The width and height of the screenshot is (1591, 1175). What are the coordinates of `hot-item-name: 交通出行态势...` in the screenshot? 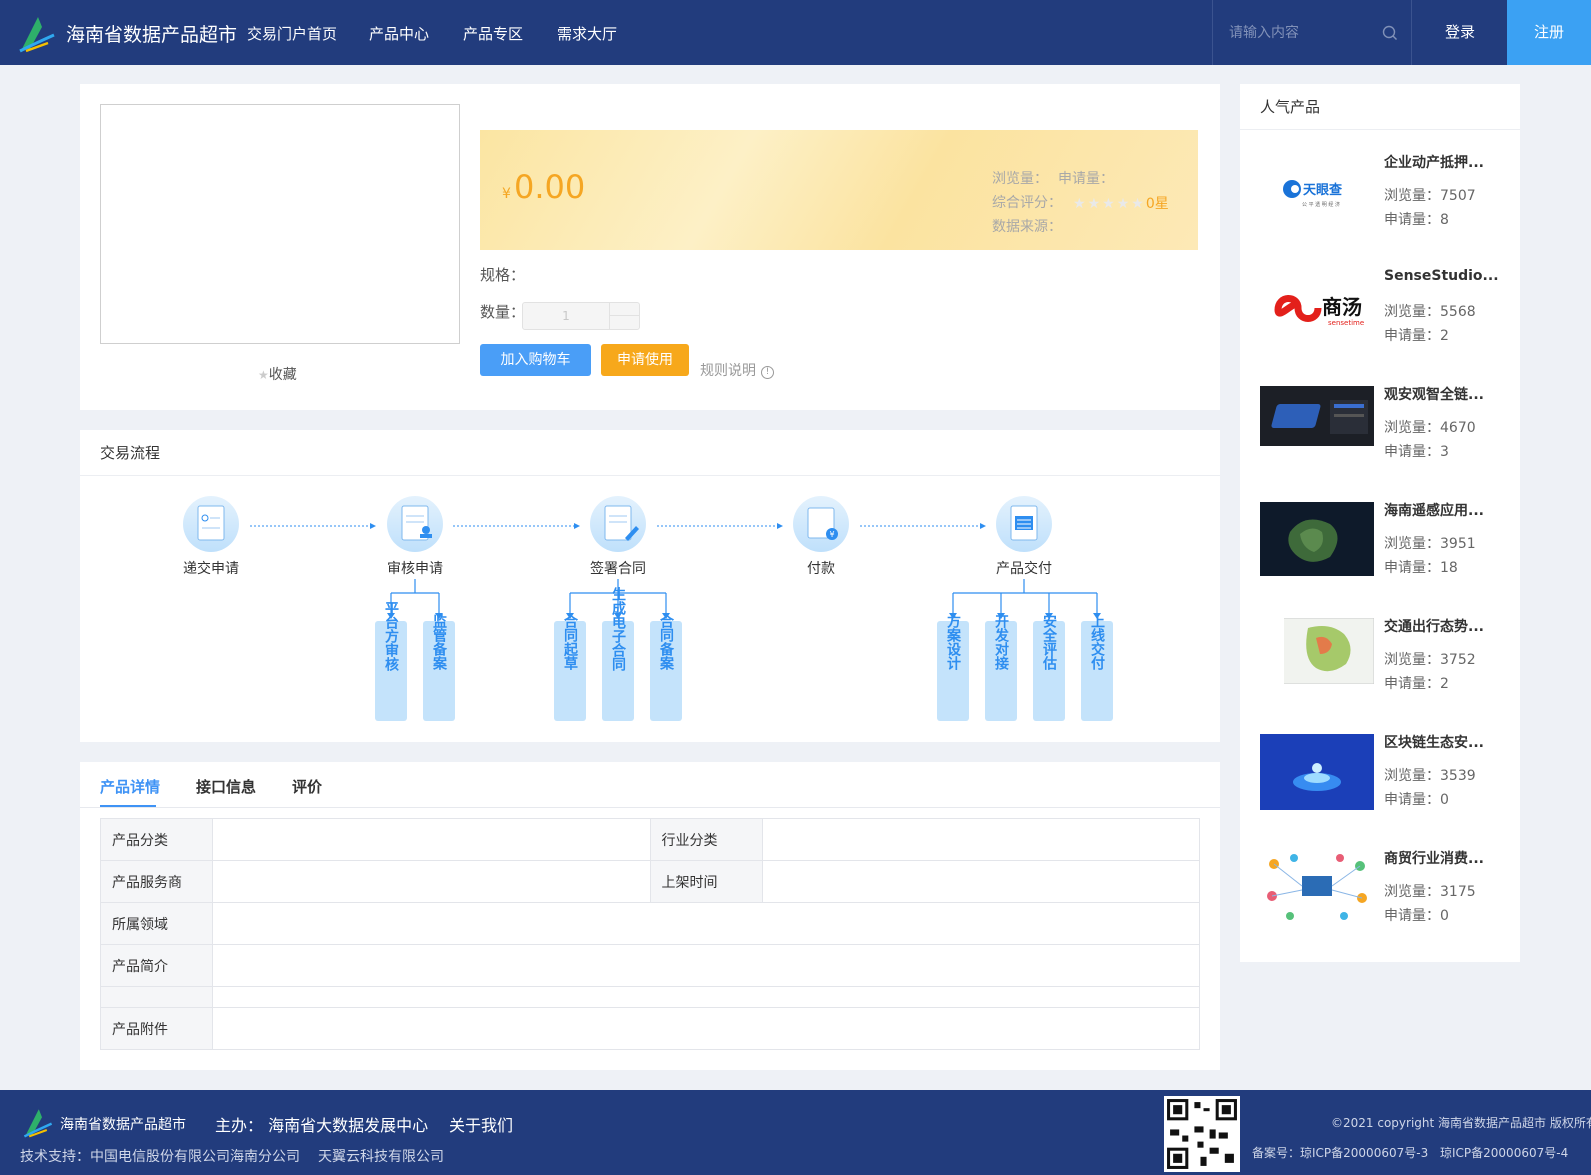 It's located at (1434, 627).